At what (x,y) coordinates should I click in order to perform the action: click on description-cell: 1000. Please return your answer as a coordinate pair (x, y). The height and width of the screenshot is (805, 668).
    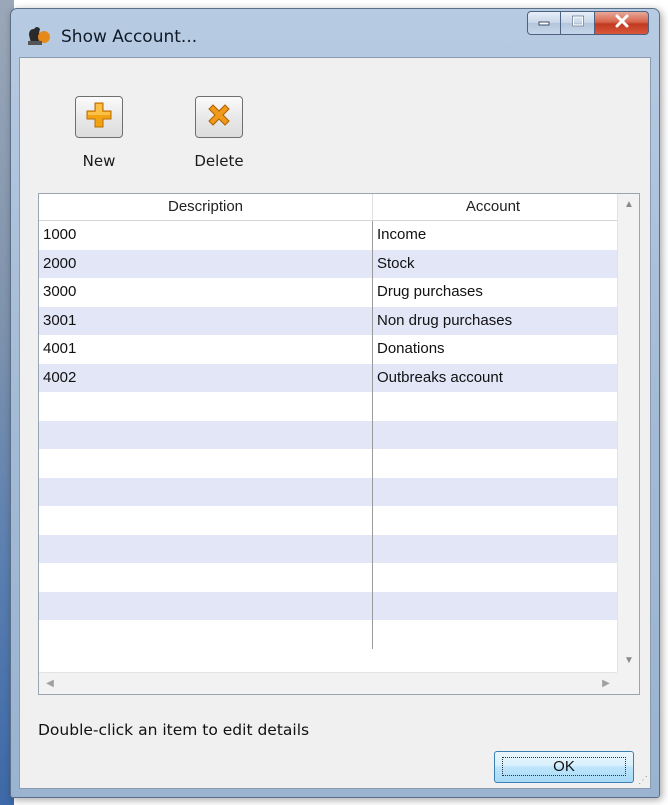
    Looking at the image, I should click on (206, 235).